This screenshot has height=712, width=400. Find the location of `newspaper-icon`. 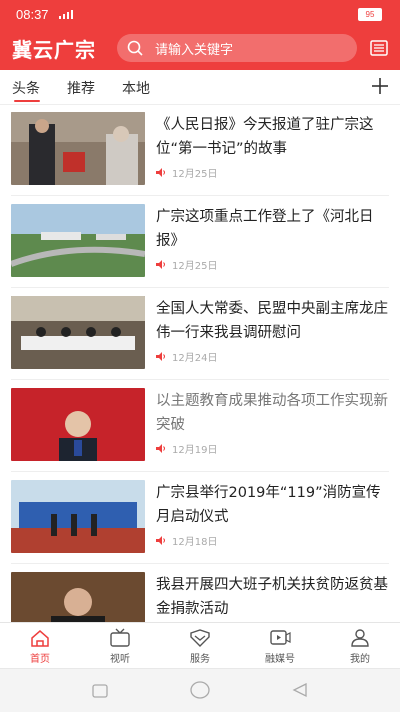

newspaper-icon is located at coordinates (379, 50).